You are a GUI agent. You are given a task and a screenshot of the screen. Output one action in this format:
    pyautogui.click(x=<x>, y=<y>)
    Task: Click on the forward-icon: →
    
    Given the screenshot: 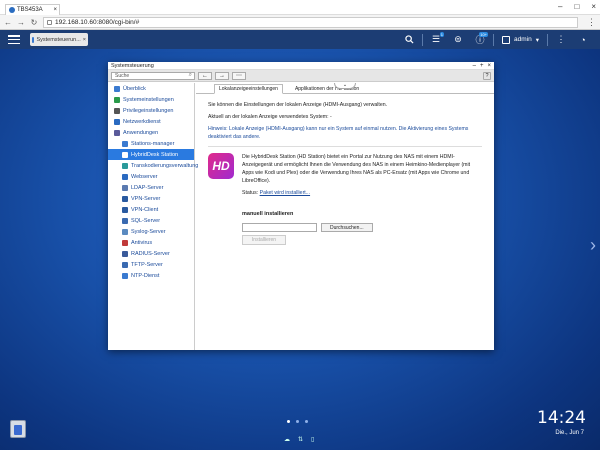 What is the action you would take?
    pyautogui.click(x=21, y=22)
    